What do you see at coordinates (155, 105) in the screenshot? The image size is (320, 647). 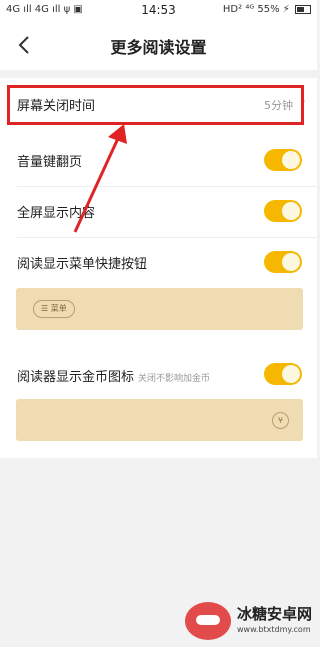 I see `highlight-box` at bounding box center [155, 105].